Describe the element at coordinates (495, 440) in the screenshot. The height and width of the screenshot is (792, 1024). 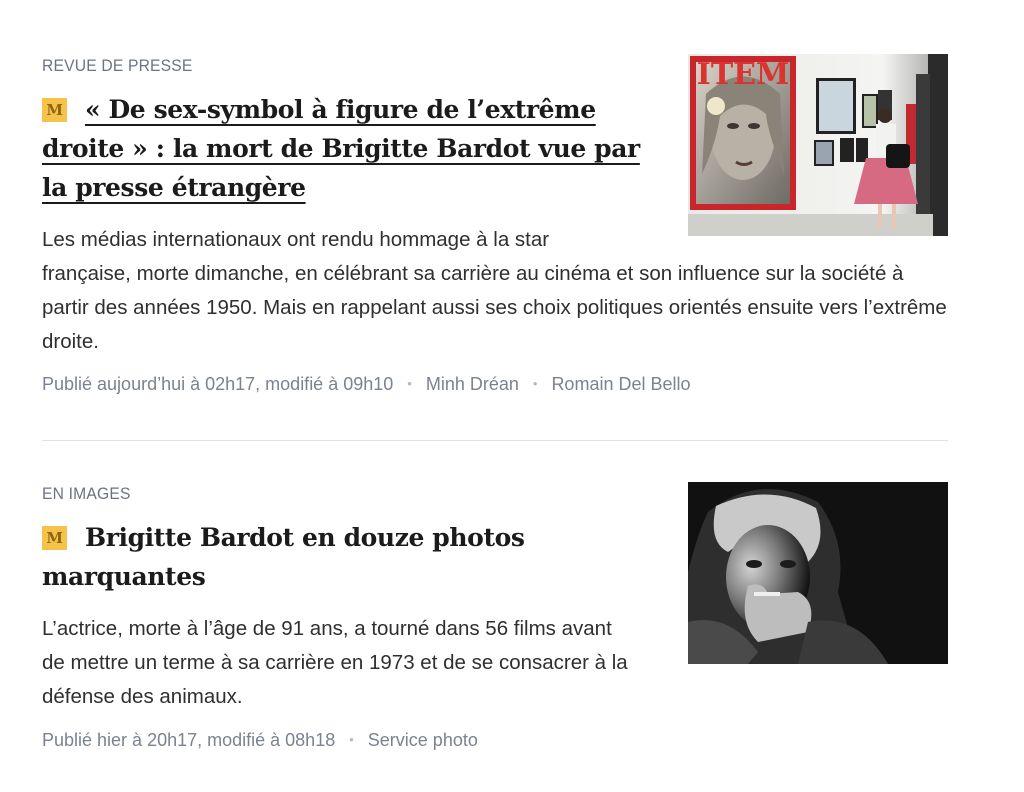
I see `article-divider` at that location.